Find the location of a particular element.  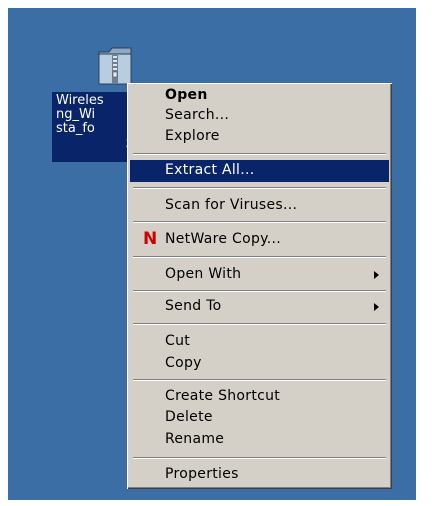

menu-item-label: Delete is located at coordinates (189, 417).